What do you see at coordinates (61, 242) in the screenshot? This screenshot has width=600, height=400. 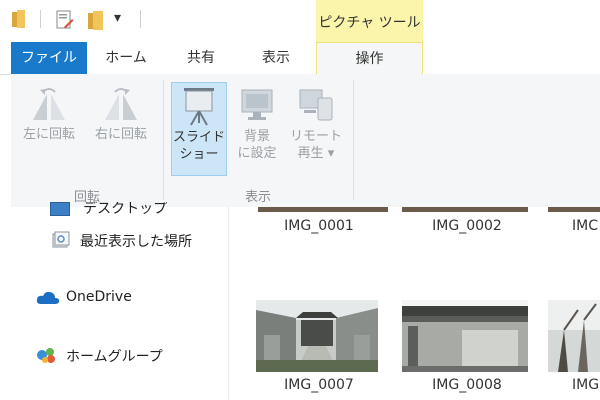 I see `recent-places-icon` at bounding box center [61, 242].